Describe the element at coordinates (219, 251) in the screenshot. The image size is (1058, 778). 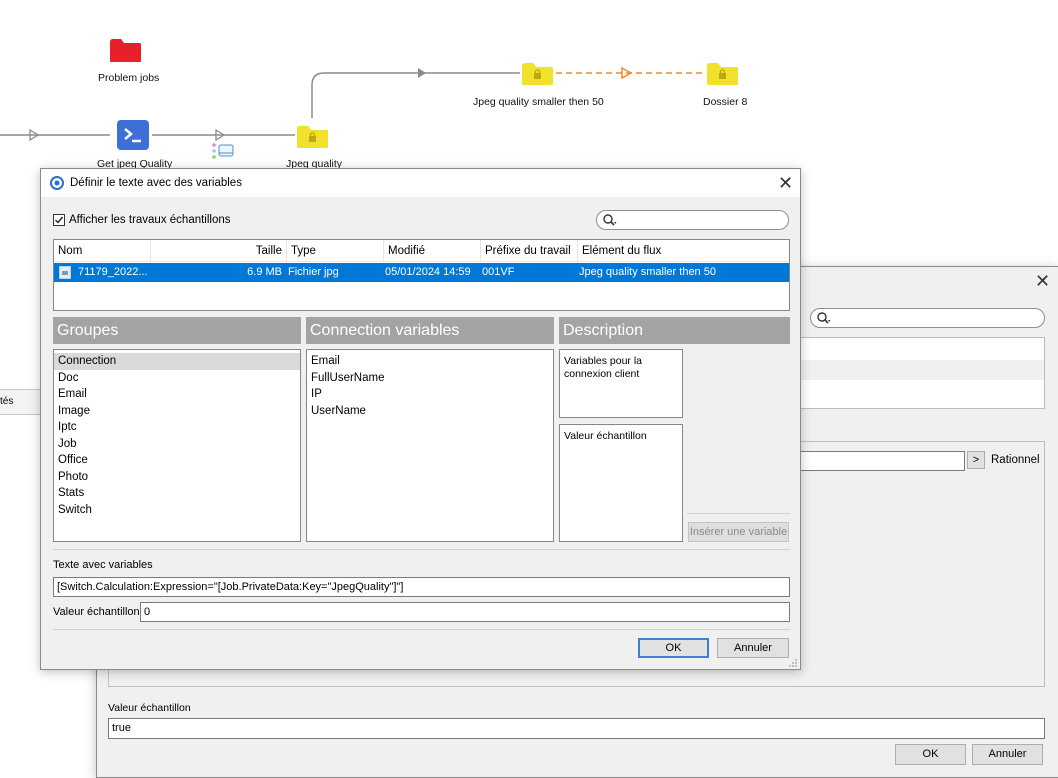
I see `col-size: Taille` at that location.